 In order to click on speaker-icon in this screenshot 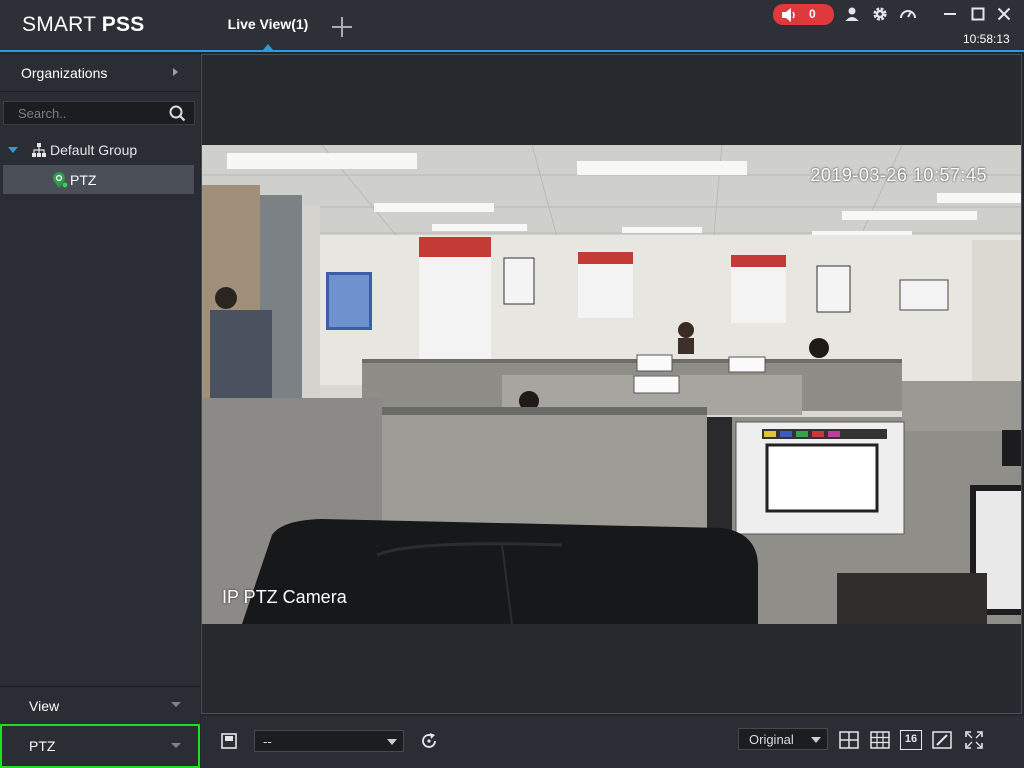, I will do `click(788, 14)`.